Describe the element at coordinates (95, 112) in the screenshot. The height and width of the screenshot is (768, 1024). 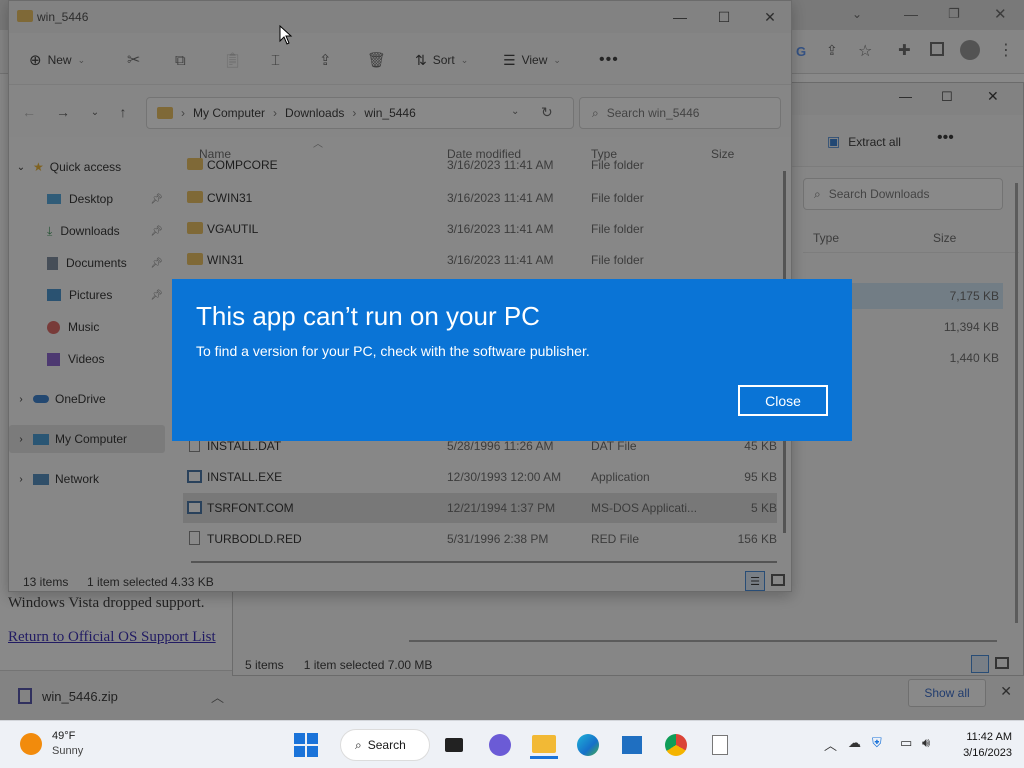
I see `recent-chevron-icon: ⌄` at that location.